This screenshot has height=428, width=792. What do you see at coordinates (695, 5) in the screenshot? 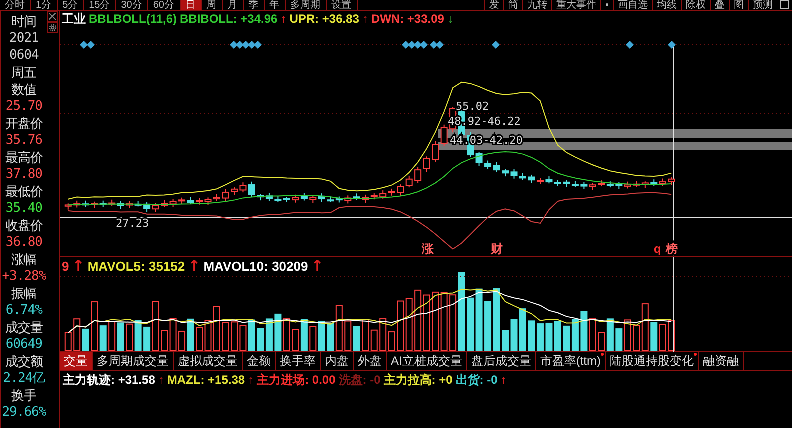
I see `toolbar-button: 除权` at bounding box center [695, 5].